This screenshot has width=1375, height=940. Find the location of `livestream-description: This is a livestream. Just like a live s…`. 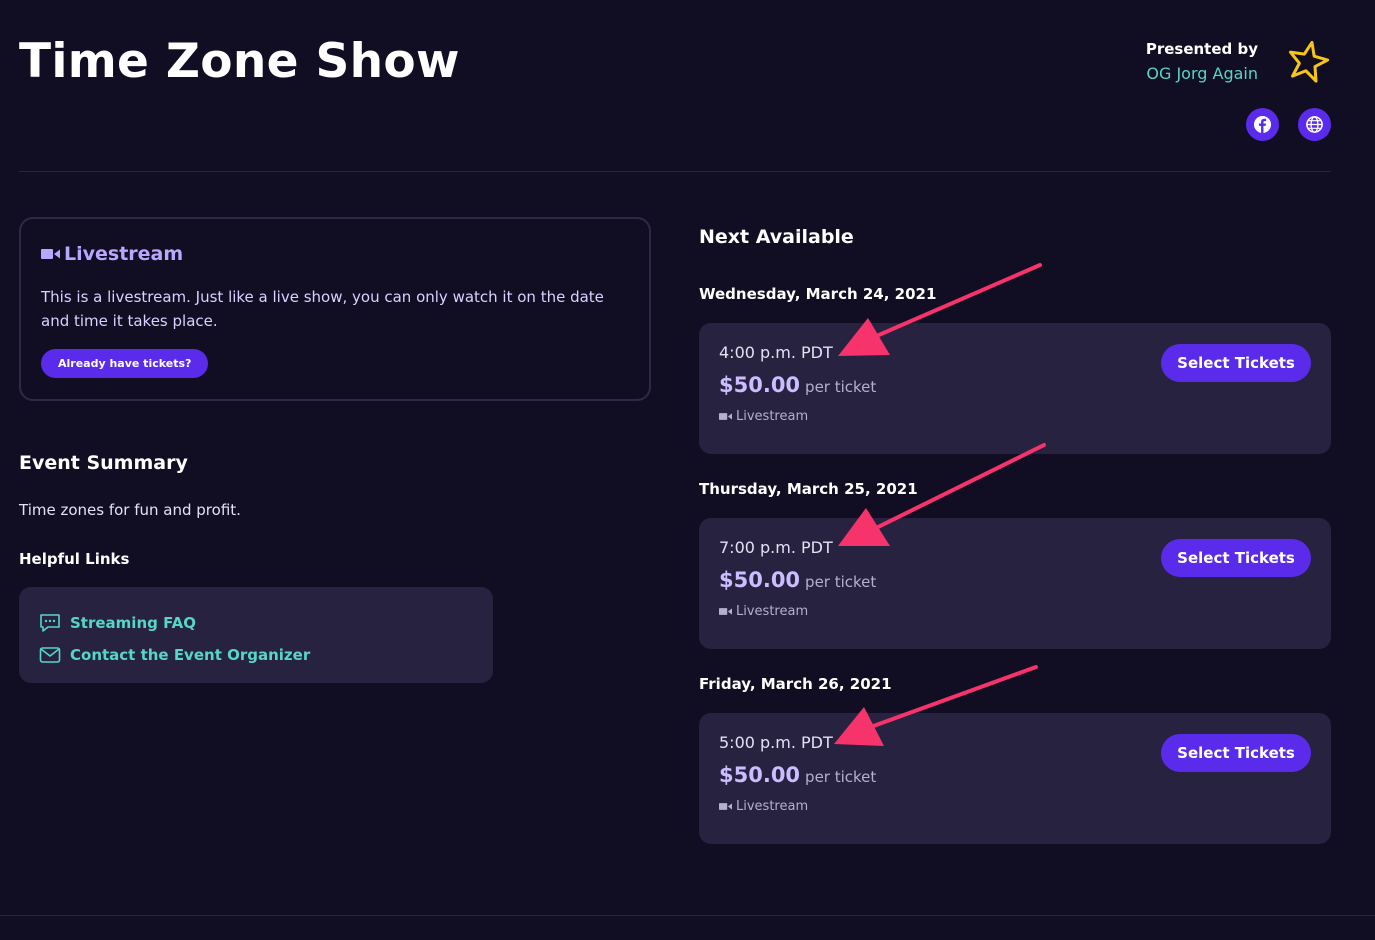

livestream-description: This is a livestream. Just like a live s… is located at coordinates (322, 309).